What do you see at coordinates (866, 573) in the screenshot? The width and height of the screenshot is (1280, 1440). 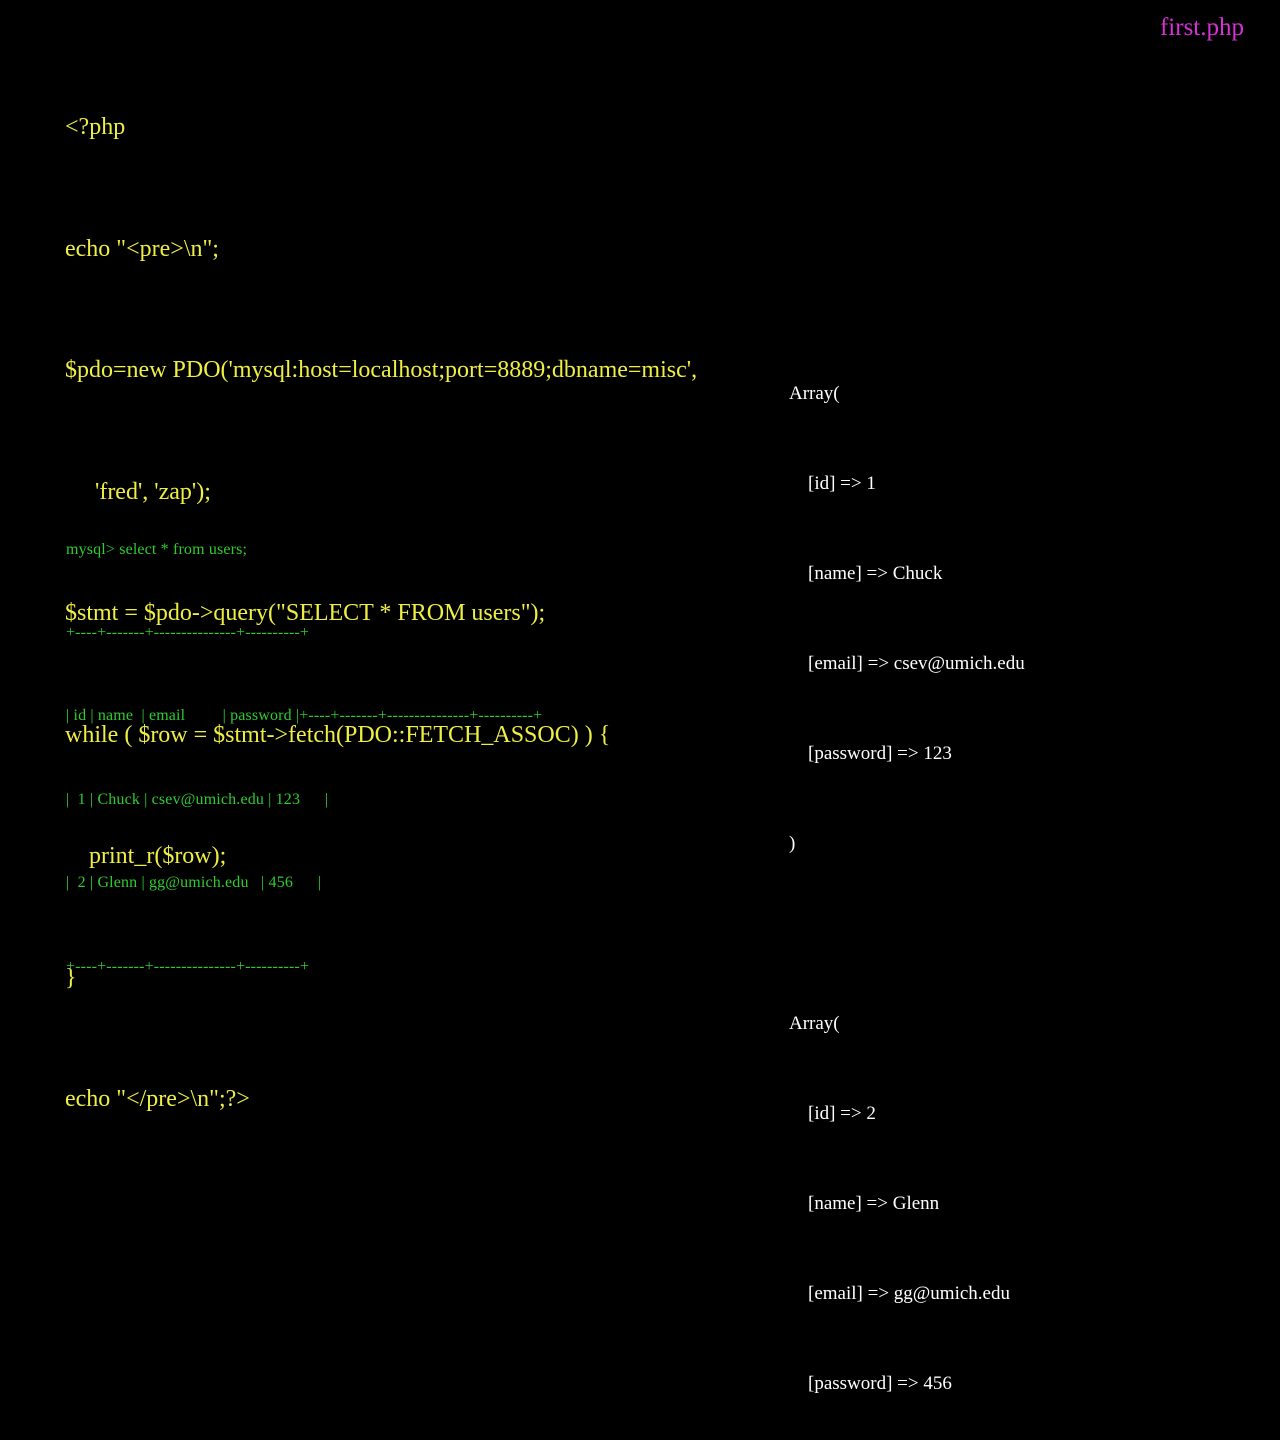 I see `array-entry: [name] => Chuck` at bounding box center [866, 573].